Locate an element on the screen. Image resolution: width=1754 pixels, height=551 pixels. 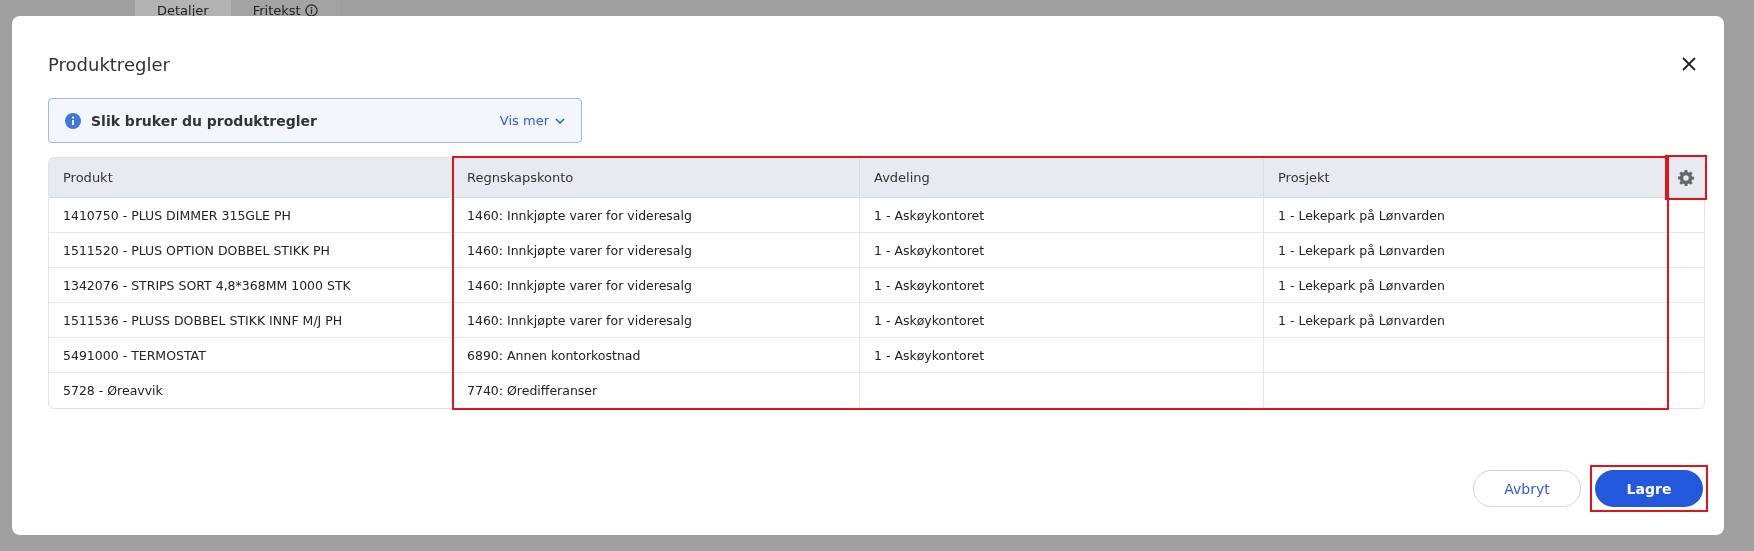
settings-icon is located at coordinates (1686, 177).